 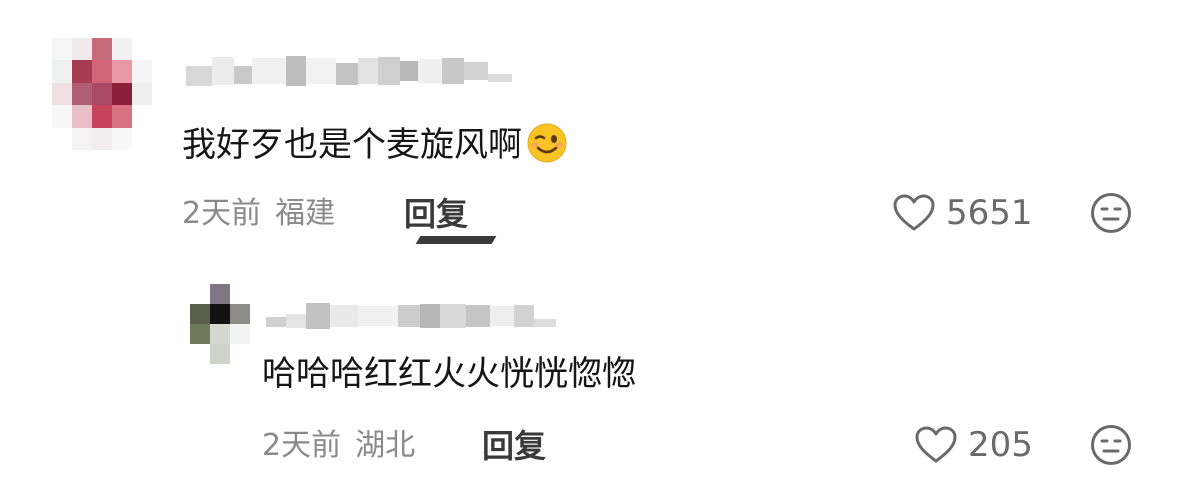 What do you see at coordinates (349, 71) in the screenshot?
I see `commenter-username-blurred` at bounding box center [349, 71].